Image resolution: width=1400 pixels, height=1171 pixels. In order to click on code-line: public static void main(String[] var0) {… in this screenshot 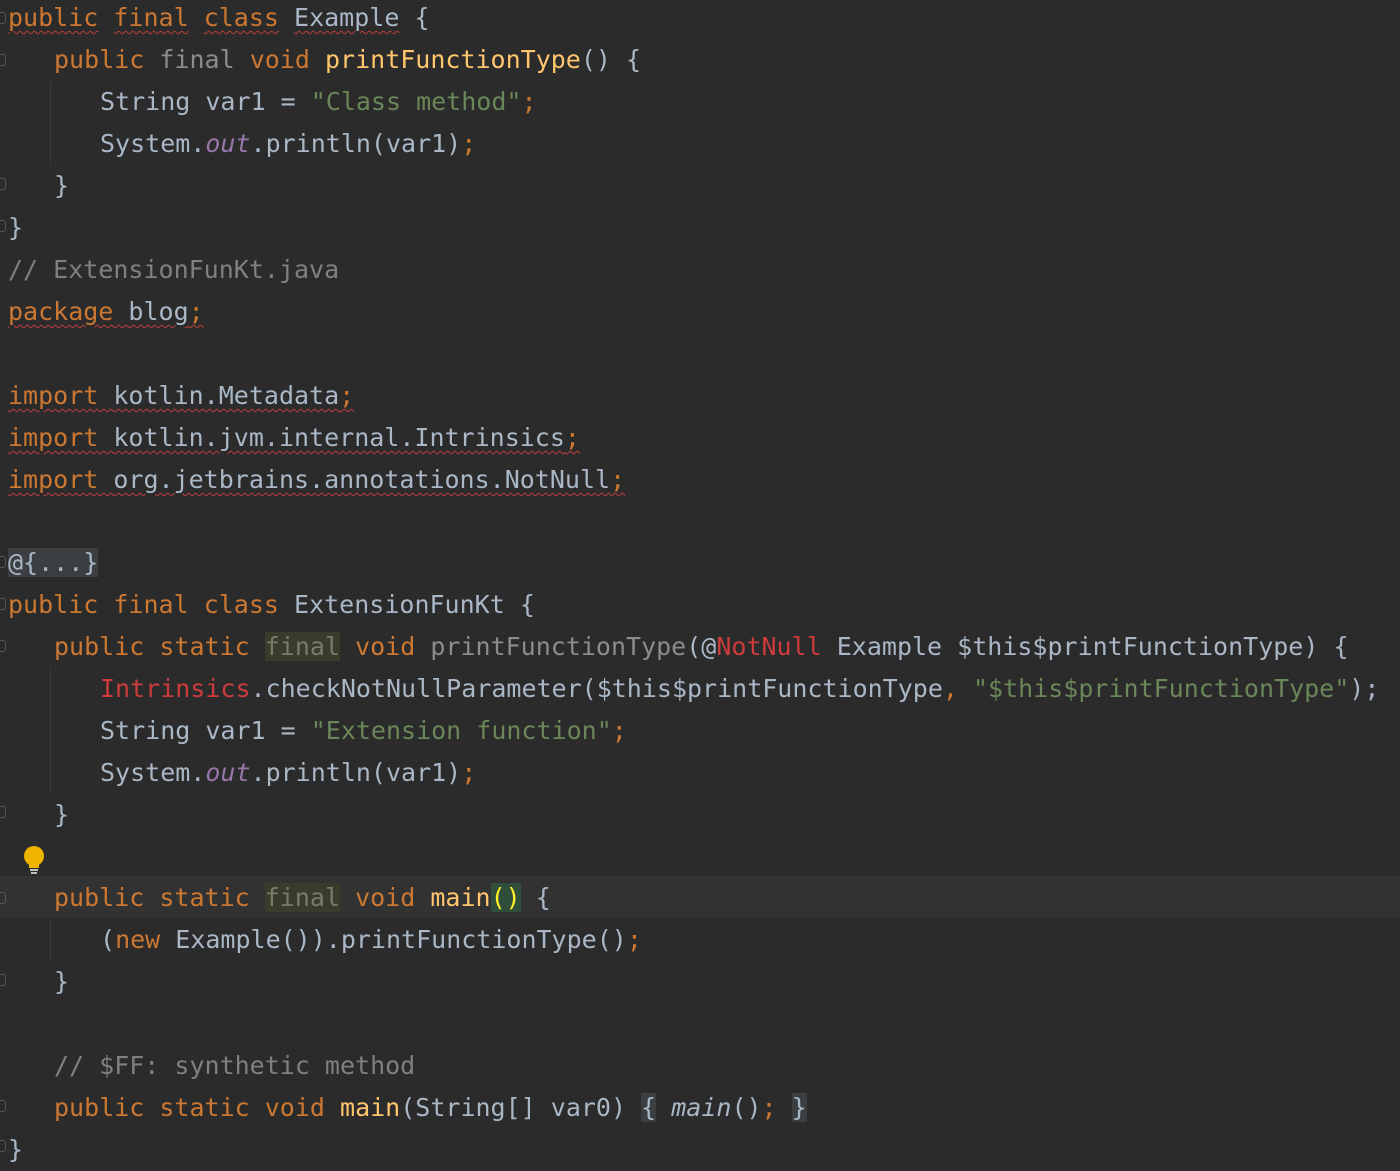, I will do `click(430, 1108)`.